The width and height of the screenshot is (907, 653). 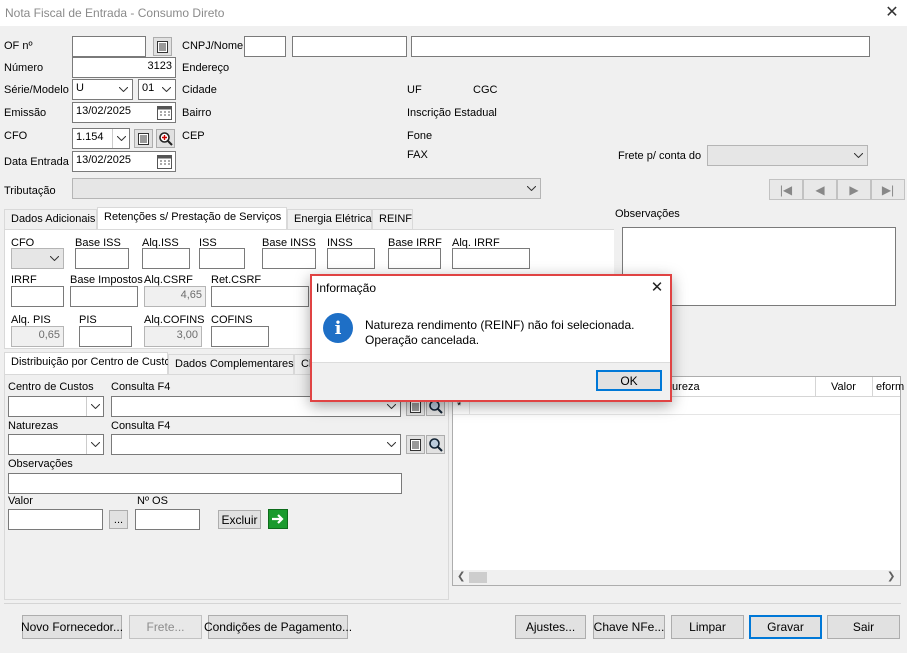 I want to click on base-iss-input, so click(x=102, y=258).